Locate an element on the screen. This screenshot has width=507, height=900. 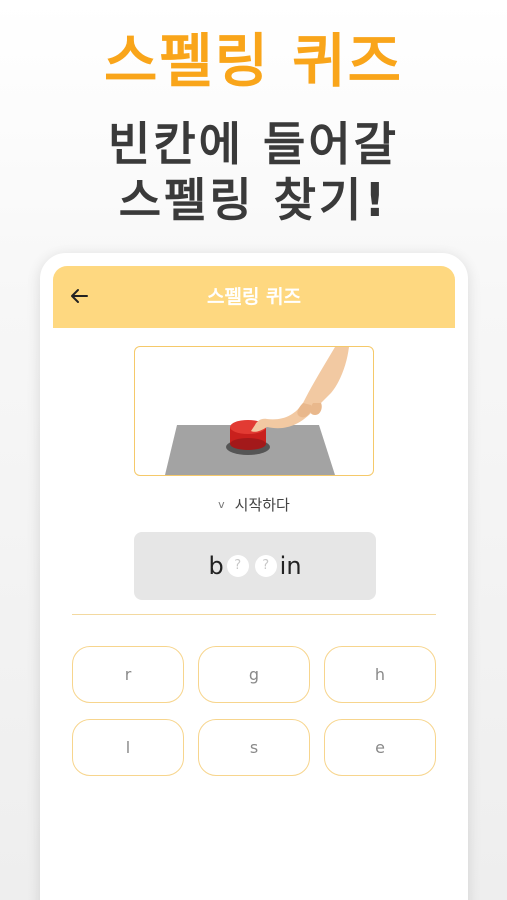
question-image is located at coordinates (254, 411).